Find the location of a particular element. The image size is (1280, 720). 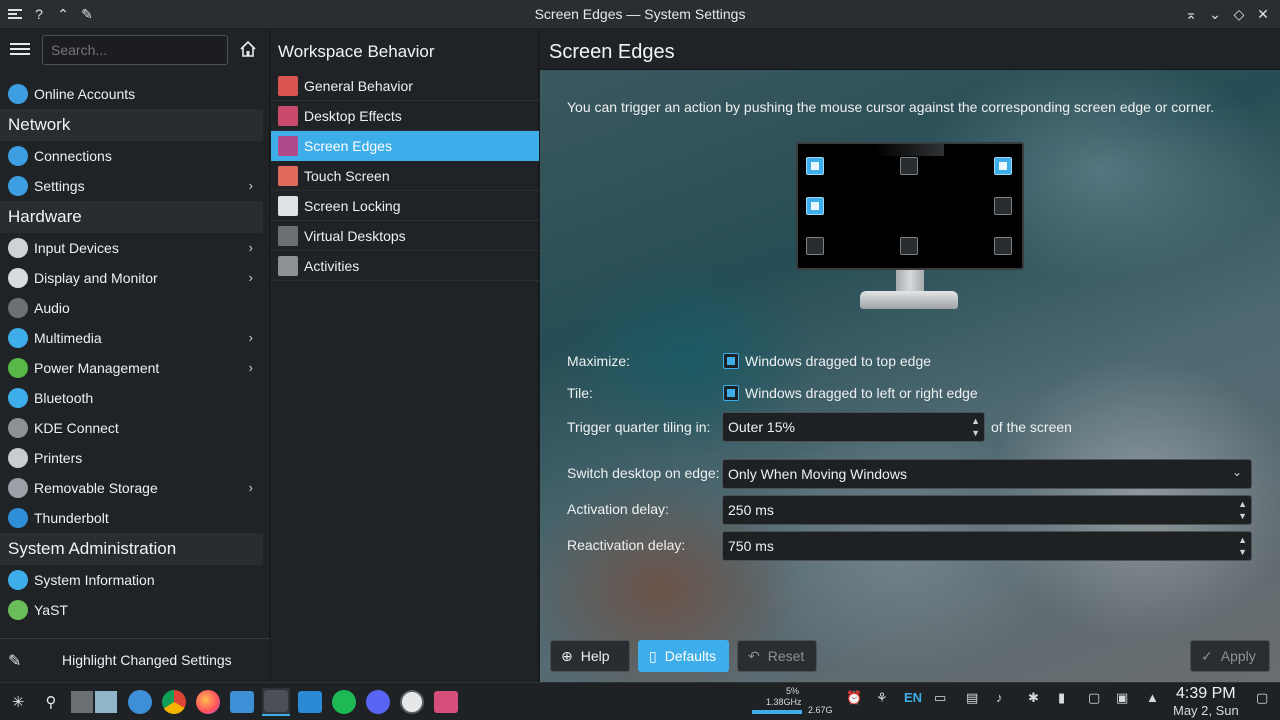

maximize-checkbox is located at coordinates (731, 361).